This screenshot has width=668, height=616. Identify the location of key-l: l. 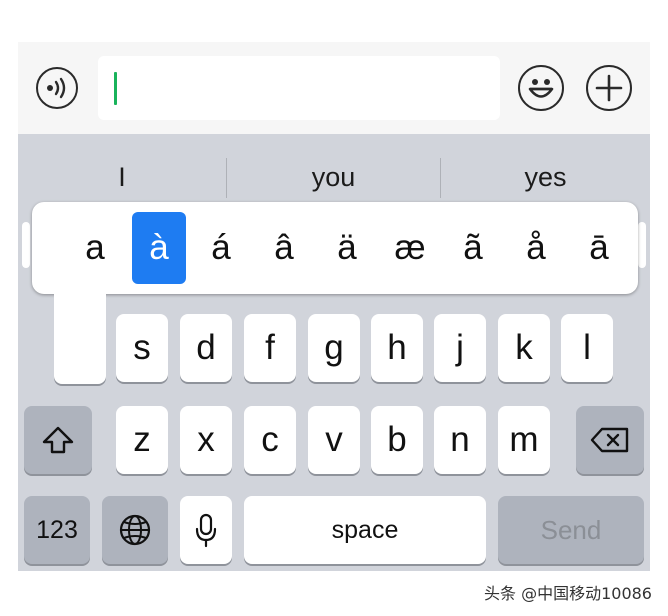
(587, 348).